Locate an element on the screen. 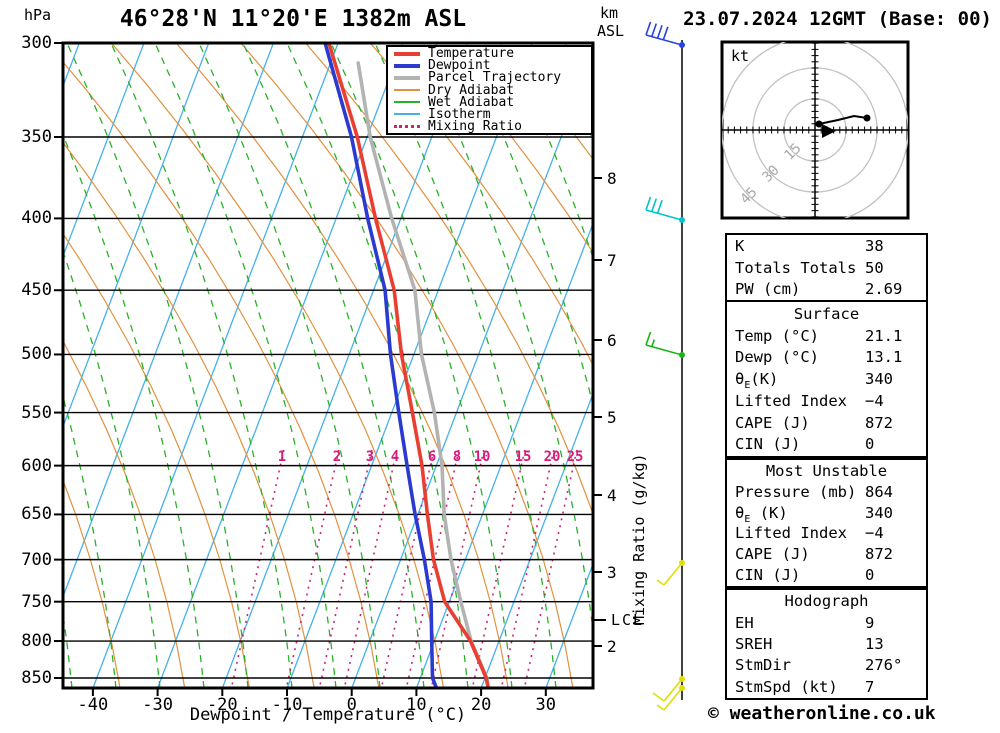 The height and width of the screenshot is (733, 1000). panel-row-label: SREH is located at coordinates (754, 643).